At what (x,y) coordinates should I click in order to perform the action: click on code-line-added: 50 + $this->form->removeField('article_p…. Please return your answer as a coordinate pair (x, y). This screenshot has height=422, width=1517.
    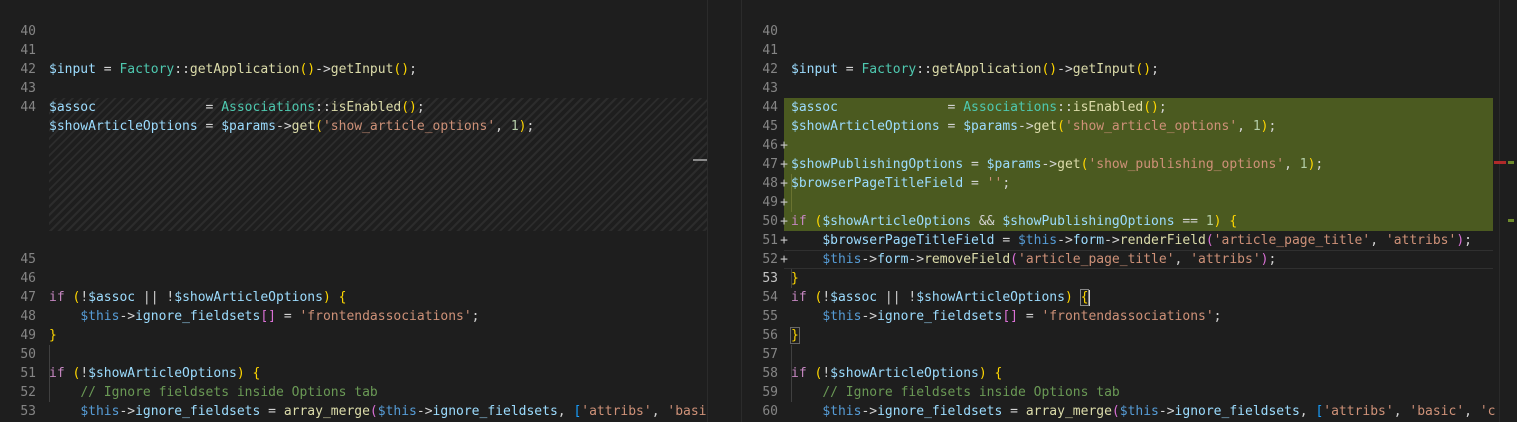
    Looking at the image, I should click on (1120, 230).